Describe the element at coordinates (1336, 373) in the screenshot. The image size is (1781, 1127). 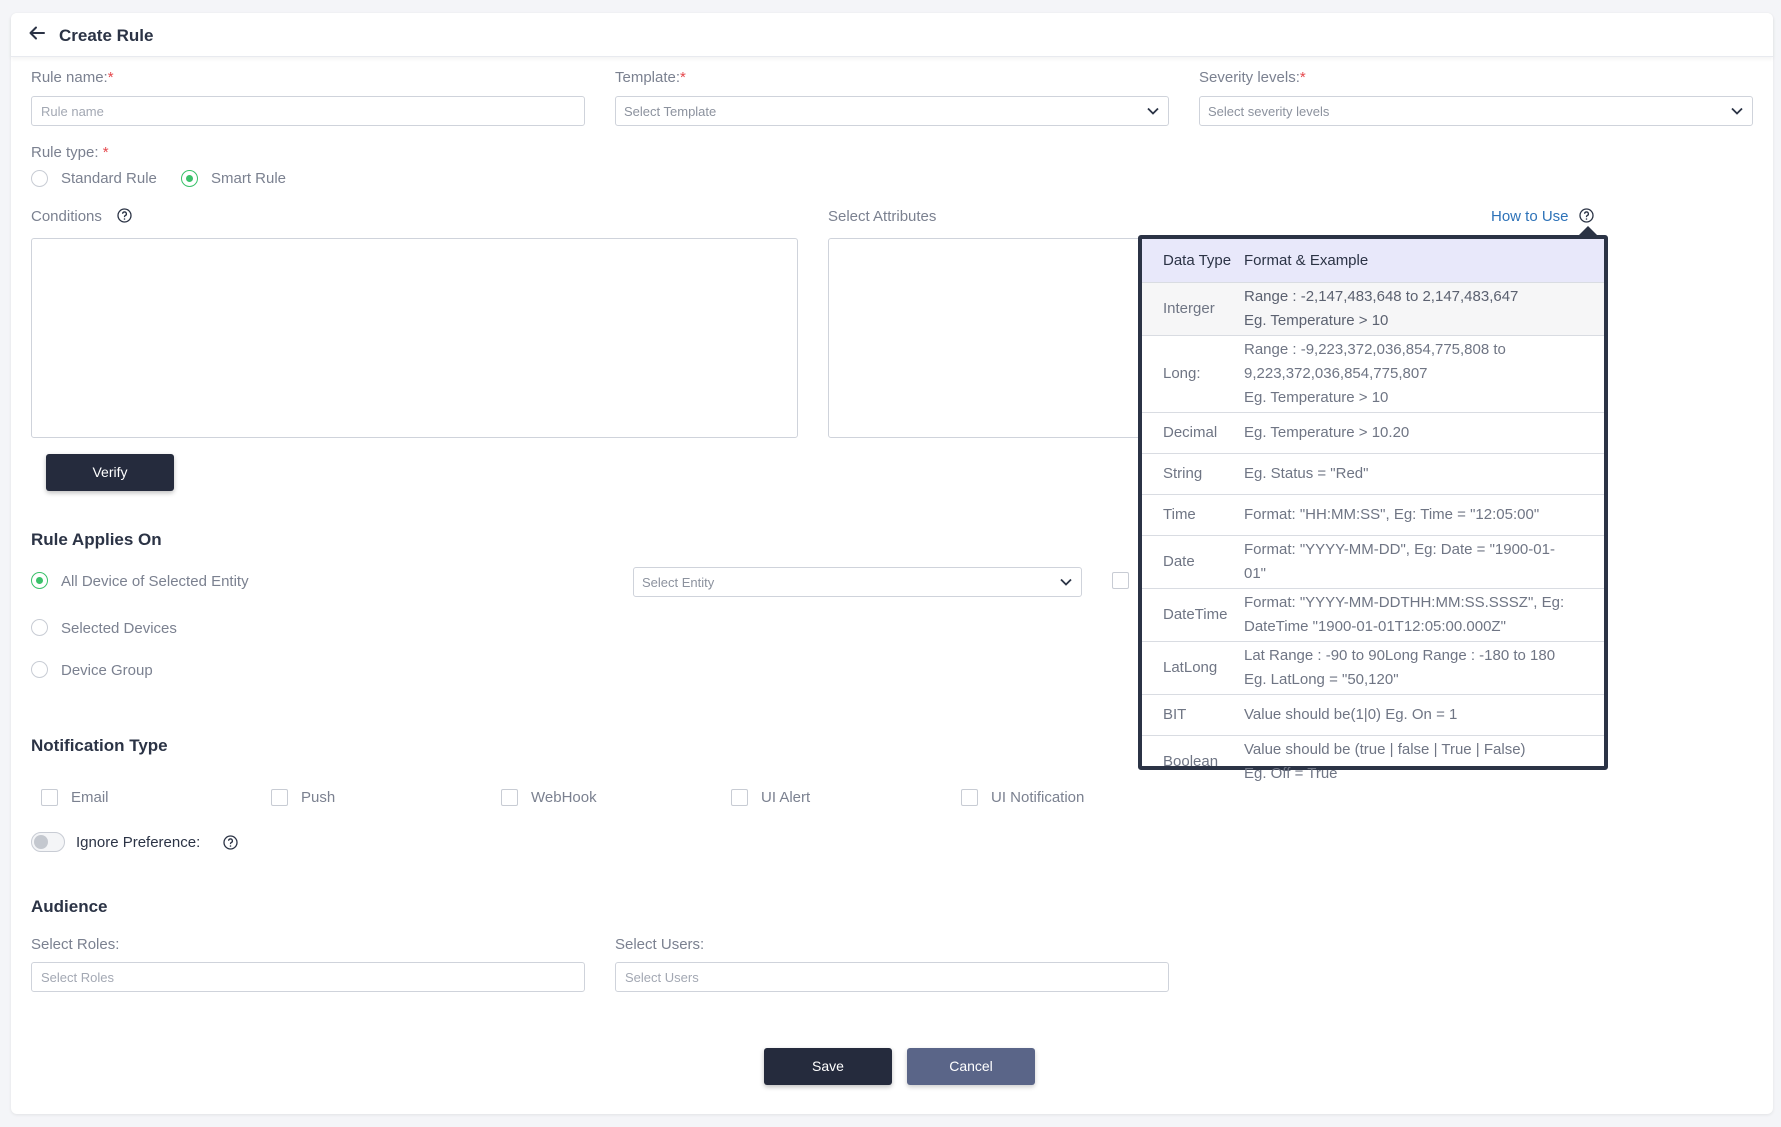
I see `format-line: 9,223,372,036,854,775,807` at that location.